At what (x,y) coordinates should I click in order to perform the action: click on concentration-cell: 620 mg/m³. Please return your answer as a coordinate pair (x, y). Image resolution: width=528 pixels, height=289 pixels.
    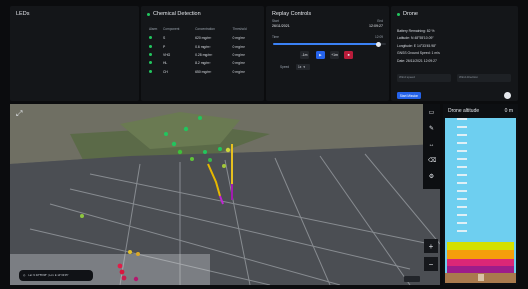
    Looking at the image, I should click on (203, 38).